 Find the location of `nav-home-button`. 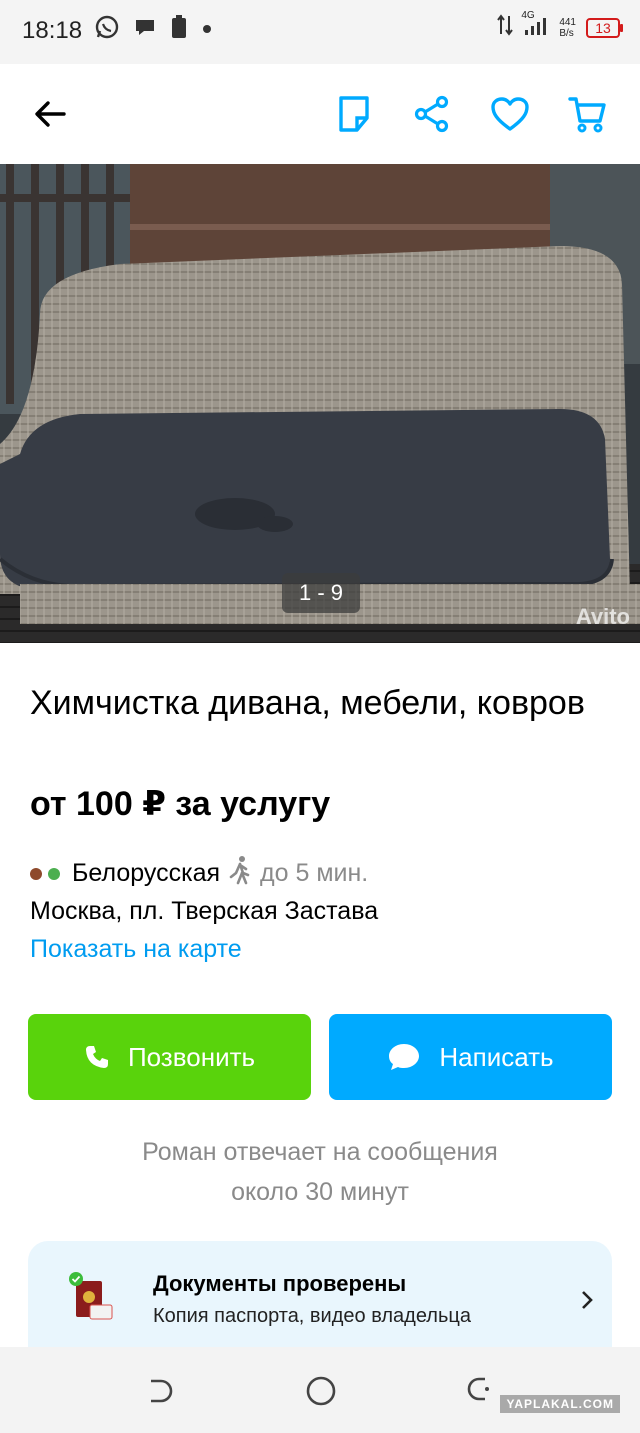

nav-home-button is located at coordinates (321, 1393).